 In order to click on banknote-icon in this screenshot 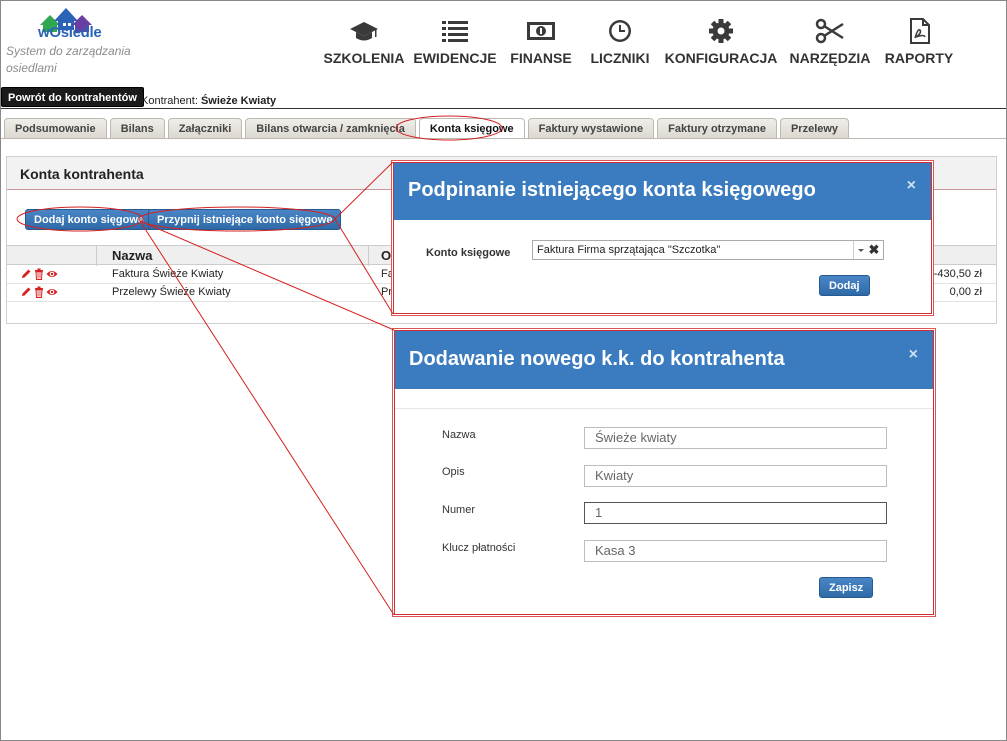, I will do `click(541, 31)`.